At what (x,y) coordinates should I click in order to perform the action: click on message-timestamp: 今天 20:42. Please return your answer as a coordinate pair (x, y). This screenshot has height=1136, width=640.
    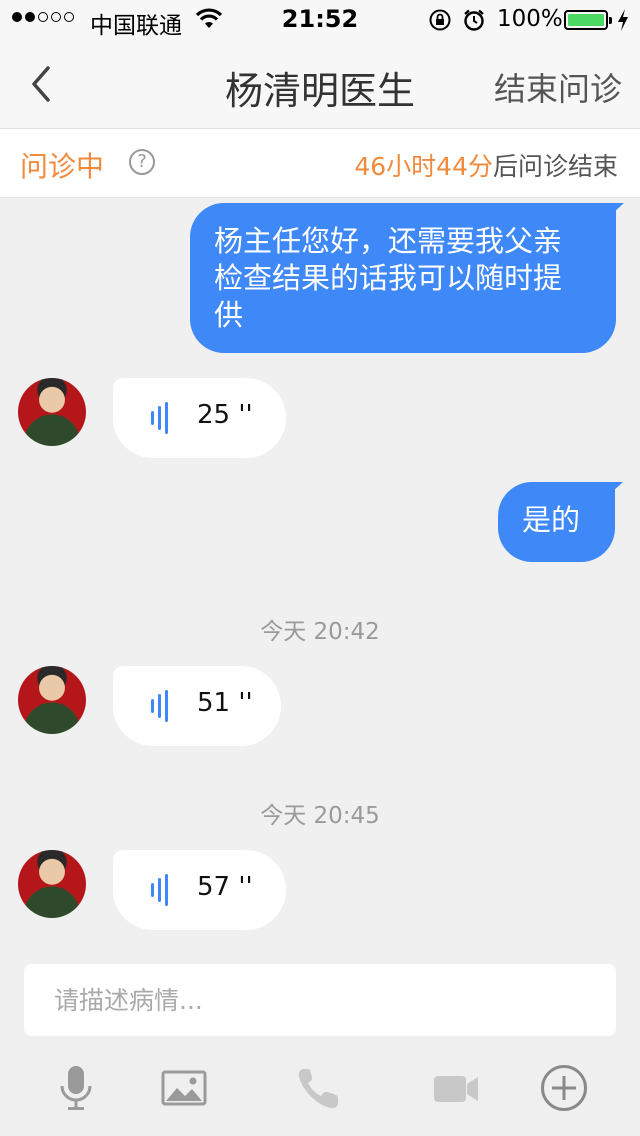
    Looking at the image, I should click on (320, 632).